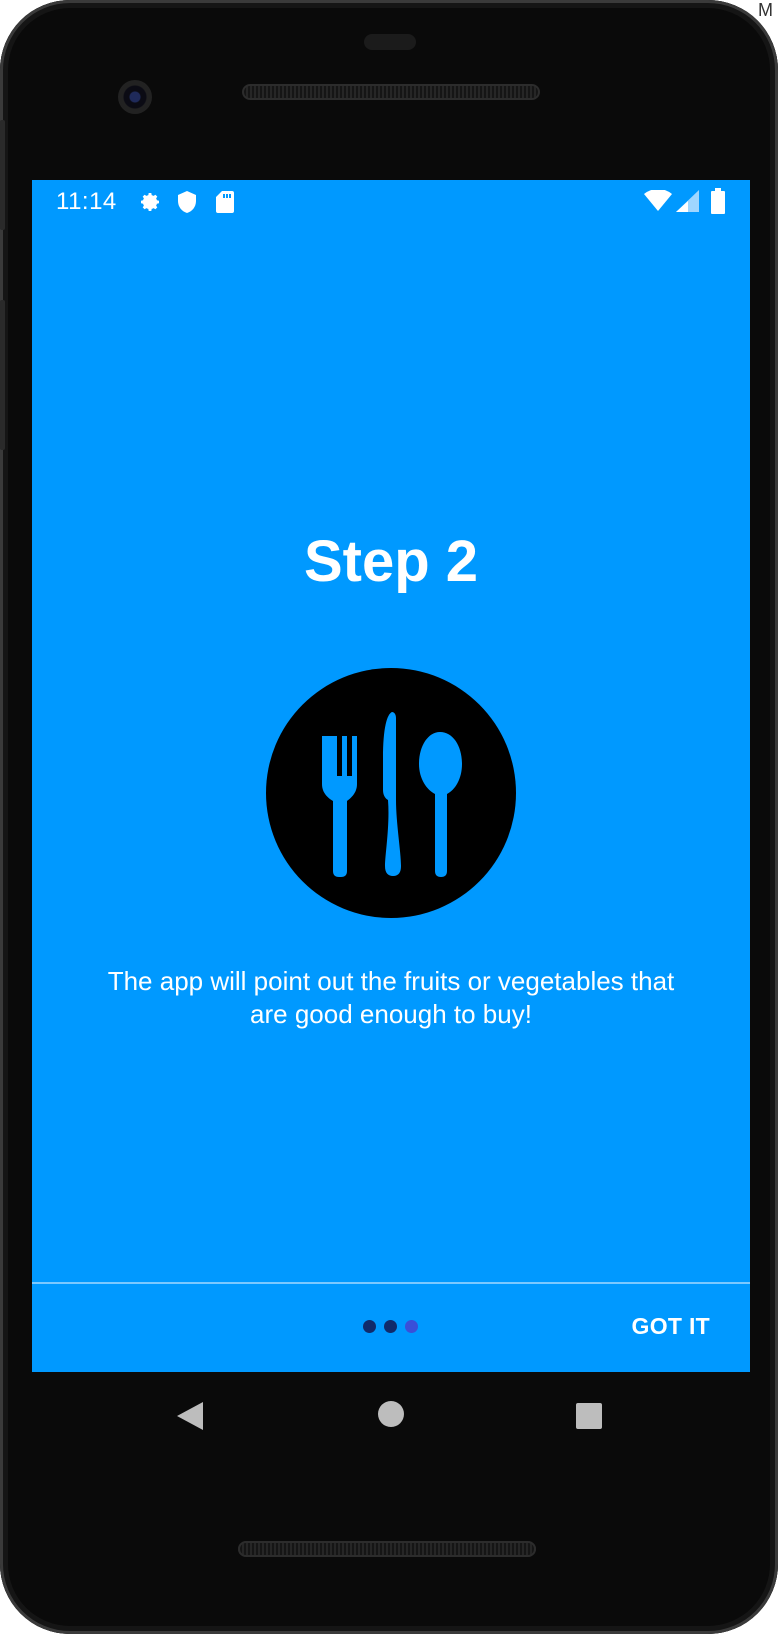  What do you see at coordinates (671, 1326) in the screenshot?
I see `got-it-button: GOT IT` at bounding box center [671, 1326].